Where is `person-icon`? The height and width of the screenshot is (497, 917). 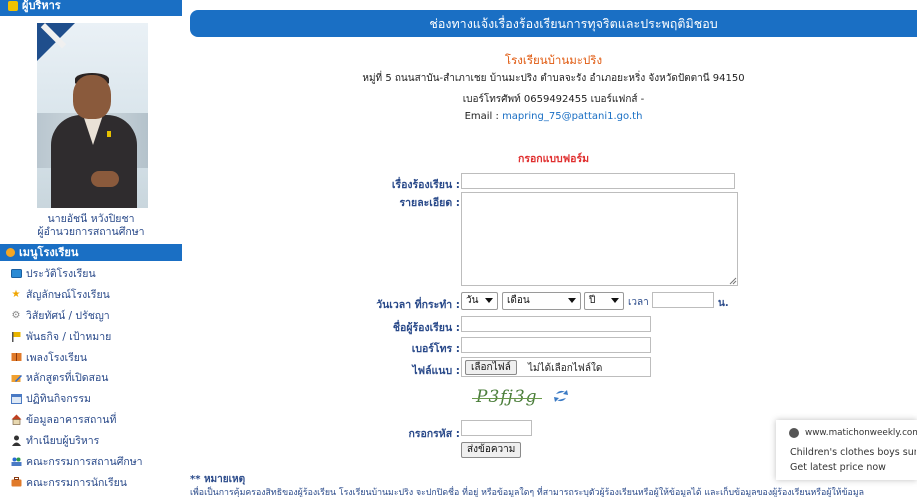
person-icon is located at coordinates (16, 441).